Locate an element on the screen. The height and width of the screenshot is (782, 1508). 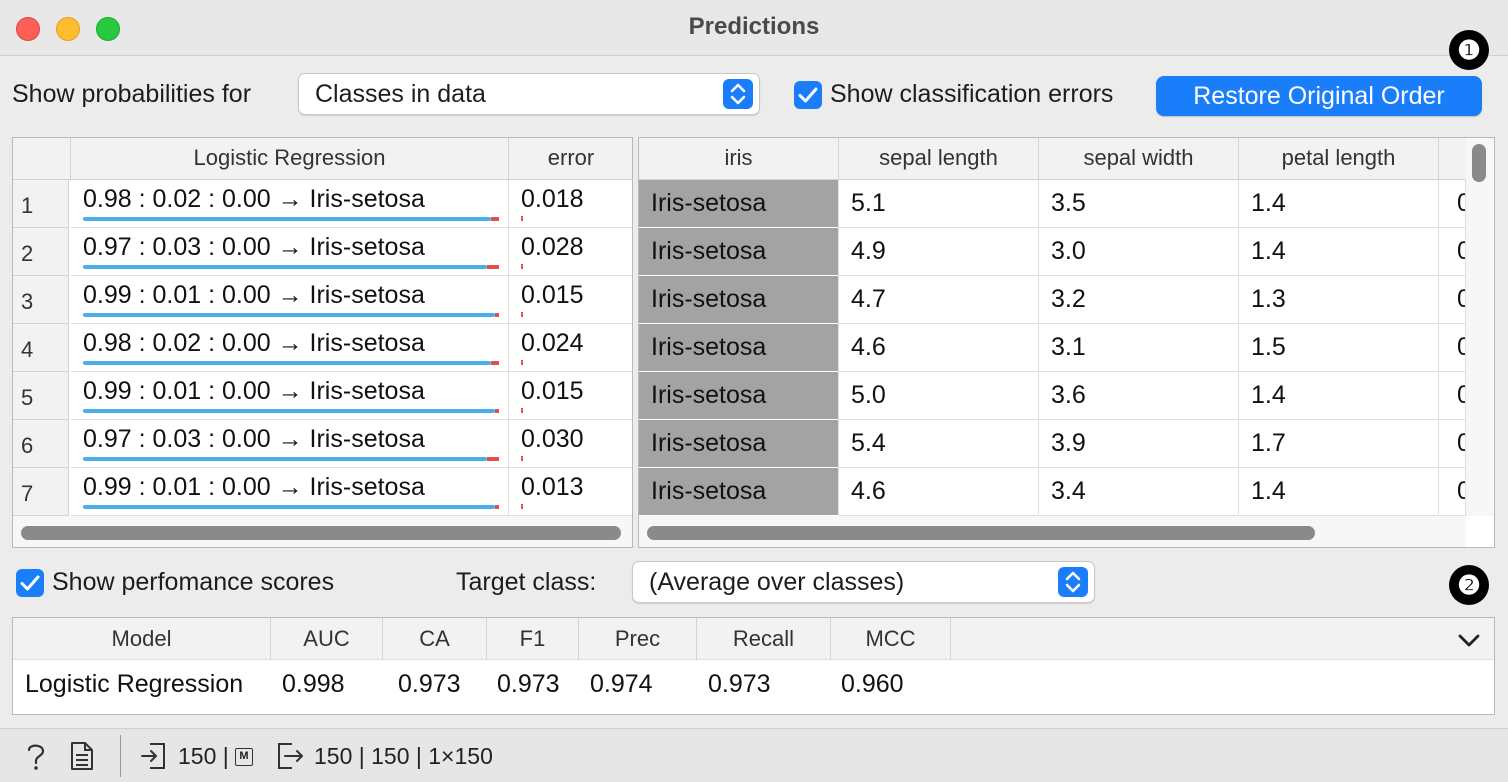
checkmark-icon is located at coordinates (808, 95).